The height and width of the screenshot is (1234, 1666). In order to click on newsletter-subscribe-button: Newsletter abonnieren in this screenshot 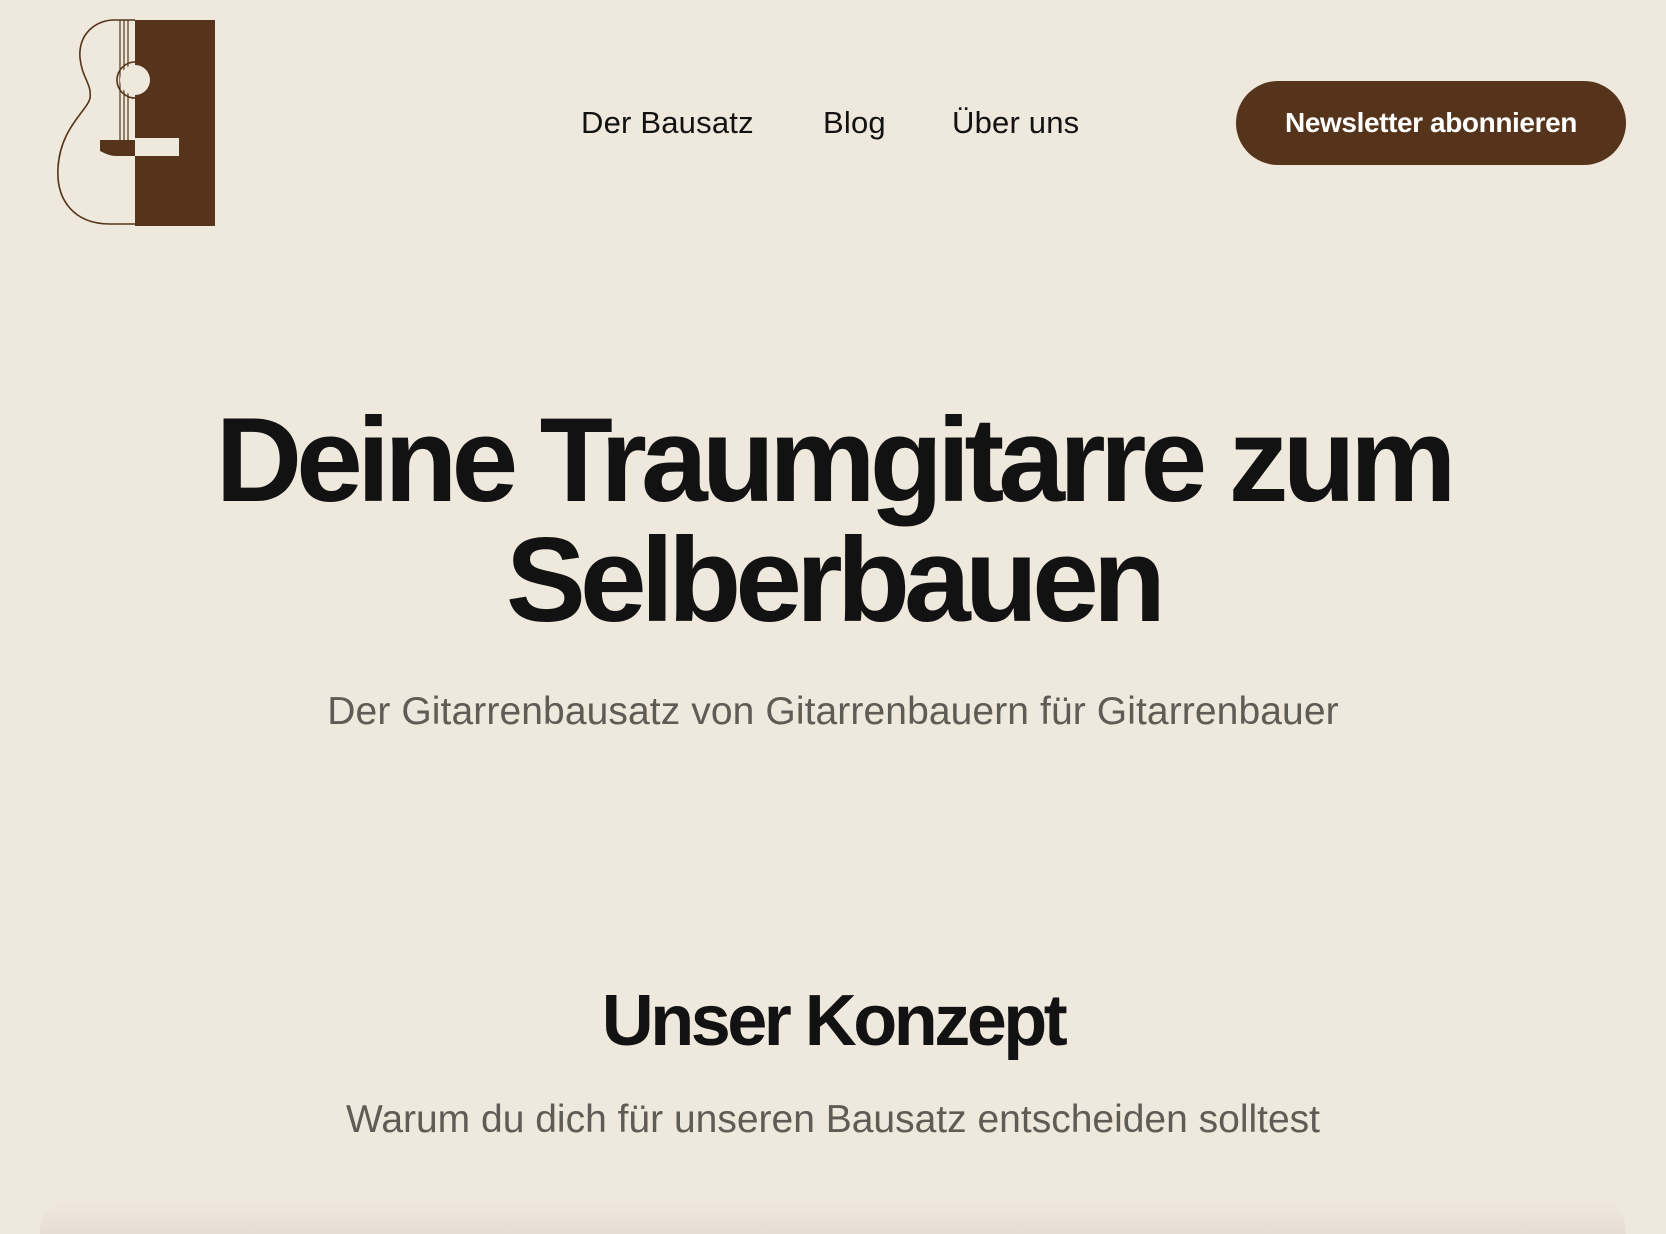, I will do `click(1431, 123)`.